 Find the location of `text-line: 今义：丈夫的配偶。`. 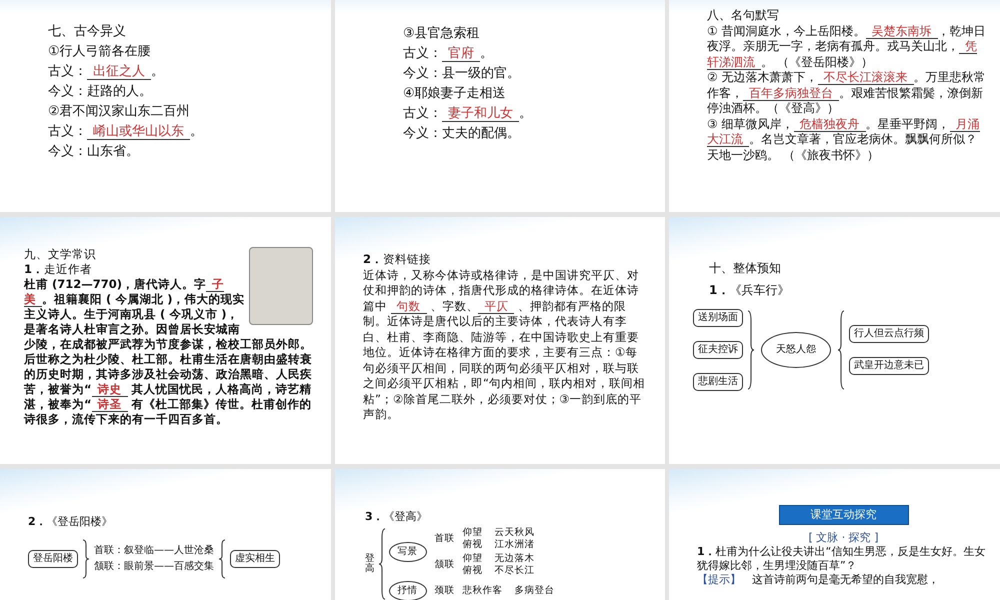

text-line: 今义：丈夫的配偶。 is located at coordinates (462, 134).